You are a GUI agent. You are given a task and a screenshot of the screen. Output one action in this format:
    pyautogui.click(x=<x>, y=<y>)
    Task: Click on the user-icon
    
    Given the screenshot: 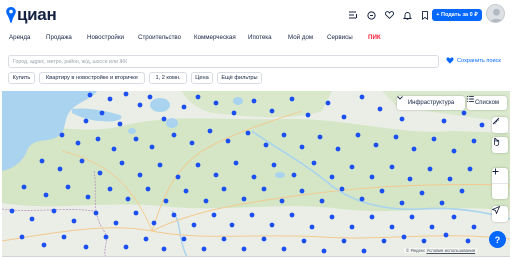 What is the action you would take?
    pyautogui.click(x=496, y=15)
    